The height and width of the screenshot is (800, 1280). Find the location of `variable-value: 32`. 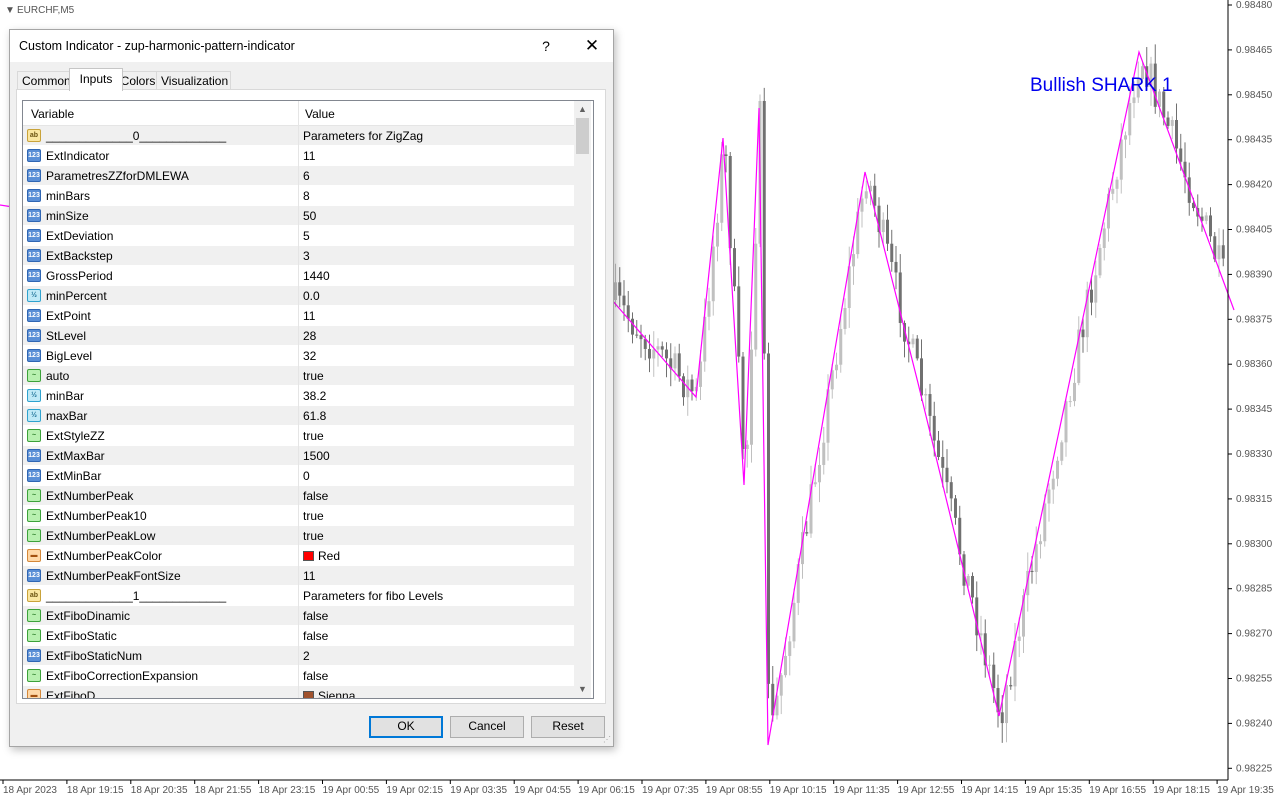

variable-value: 32 is located at coordinates (309, 356).